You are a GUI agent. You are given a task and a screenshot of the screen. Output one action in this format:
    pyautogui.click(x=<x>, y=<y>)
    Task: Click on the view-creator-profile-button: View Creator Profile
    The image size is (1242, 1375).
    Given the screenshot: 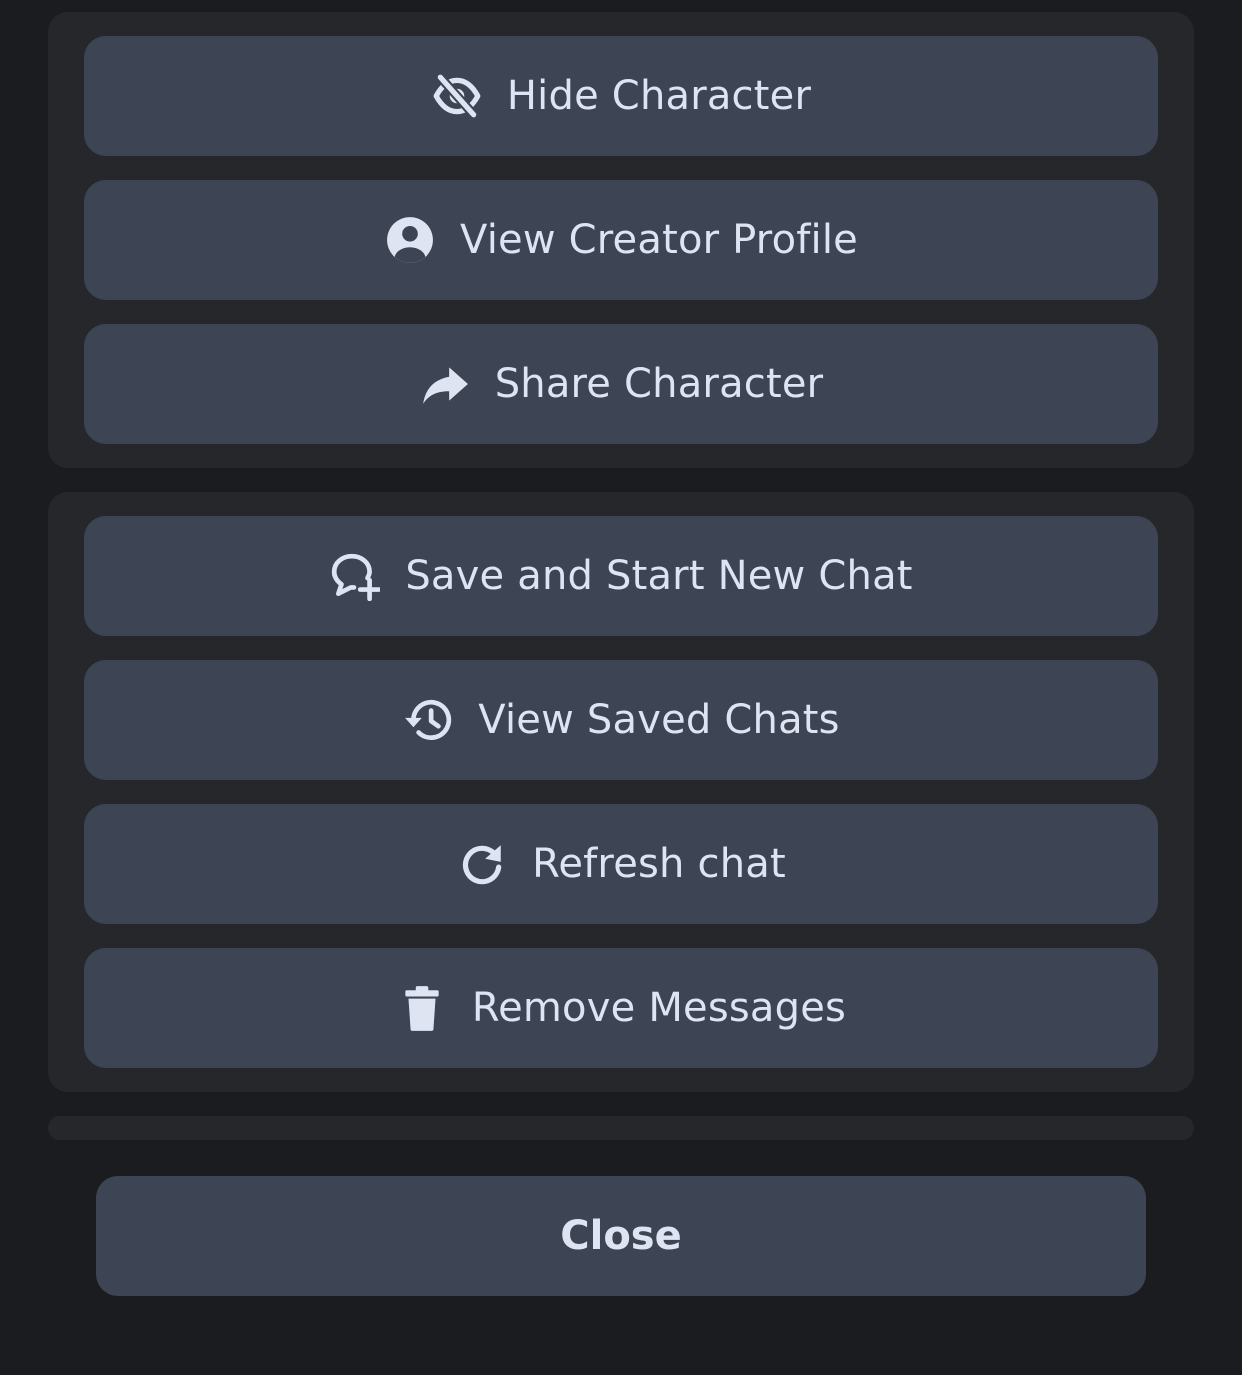 What is the action you would take?
    pyautogui.click(x=621, y=240)
    